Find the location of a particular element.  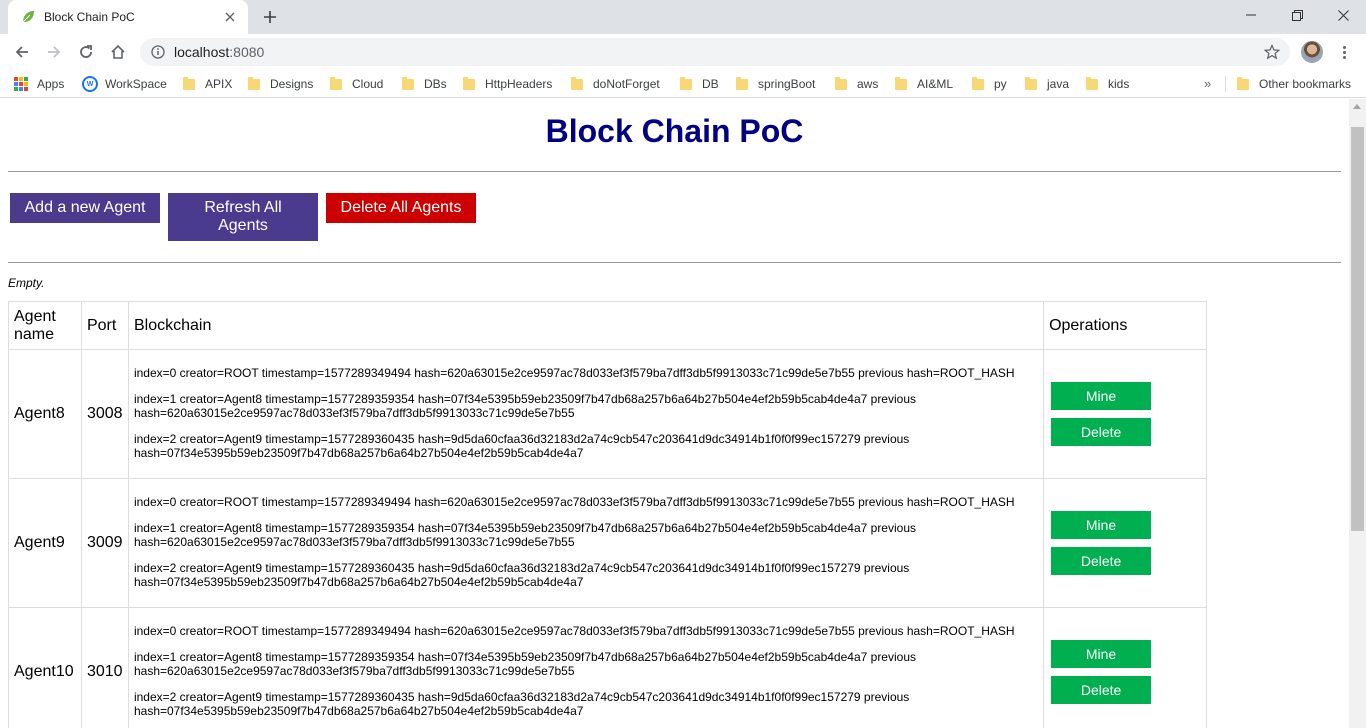

forward-icon is located at coordinates (54, 52).